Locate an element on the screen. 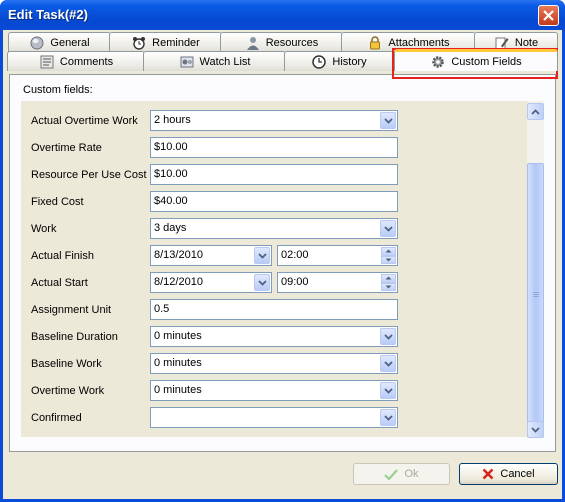  vertical-scrollbar is located at coordinates (535, 269).